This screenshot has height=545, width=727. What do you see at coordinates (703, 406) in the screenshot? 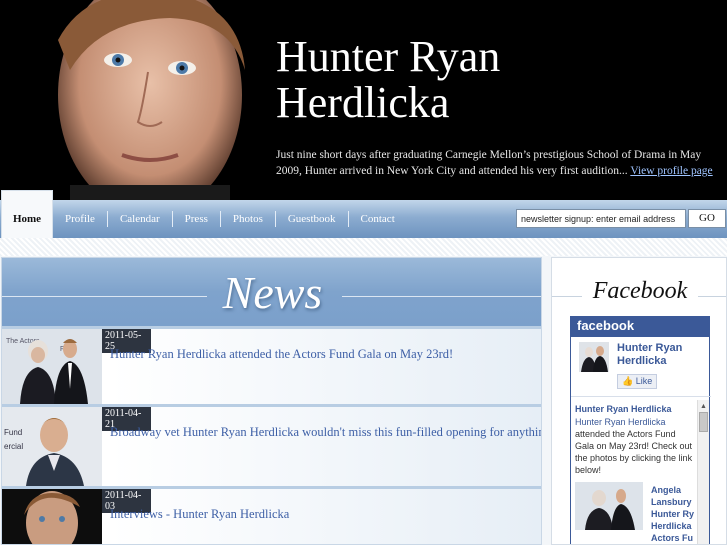
I see `scroll-up-arrow-icon: ▲` at bounding box center [703, 406].